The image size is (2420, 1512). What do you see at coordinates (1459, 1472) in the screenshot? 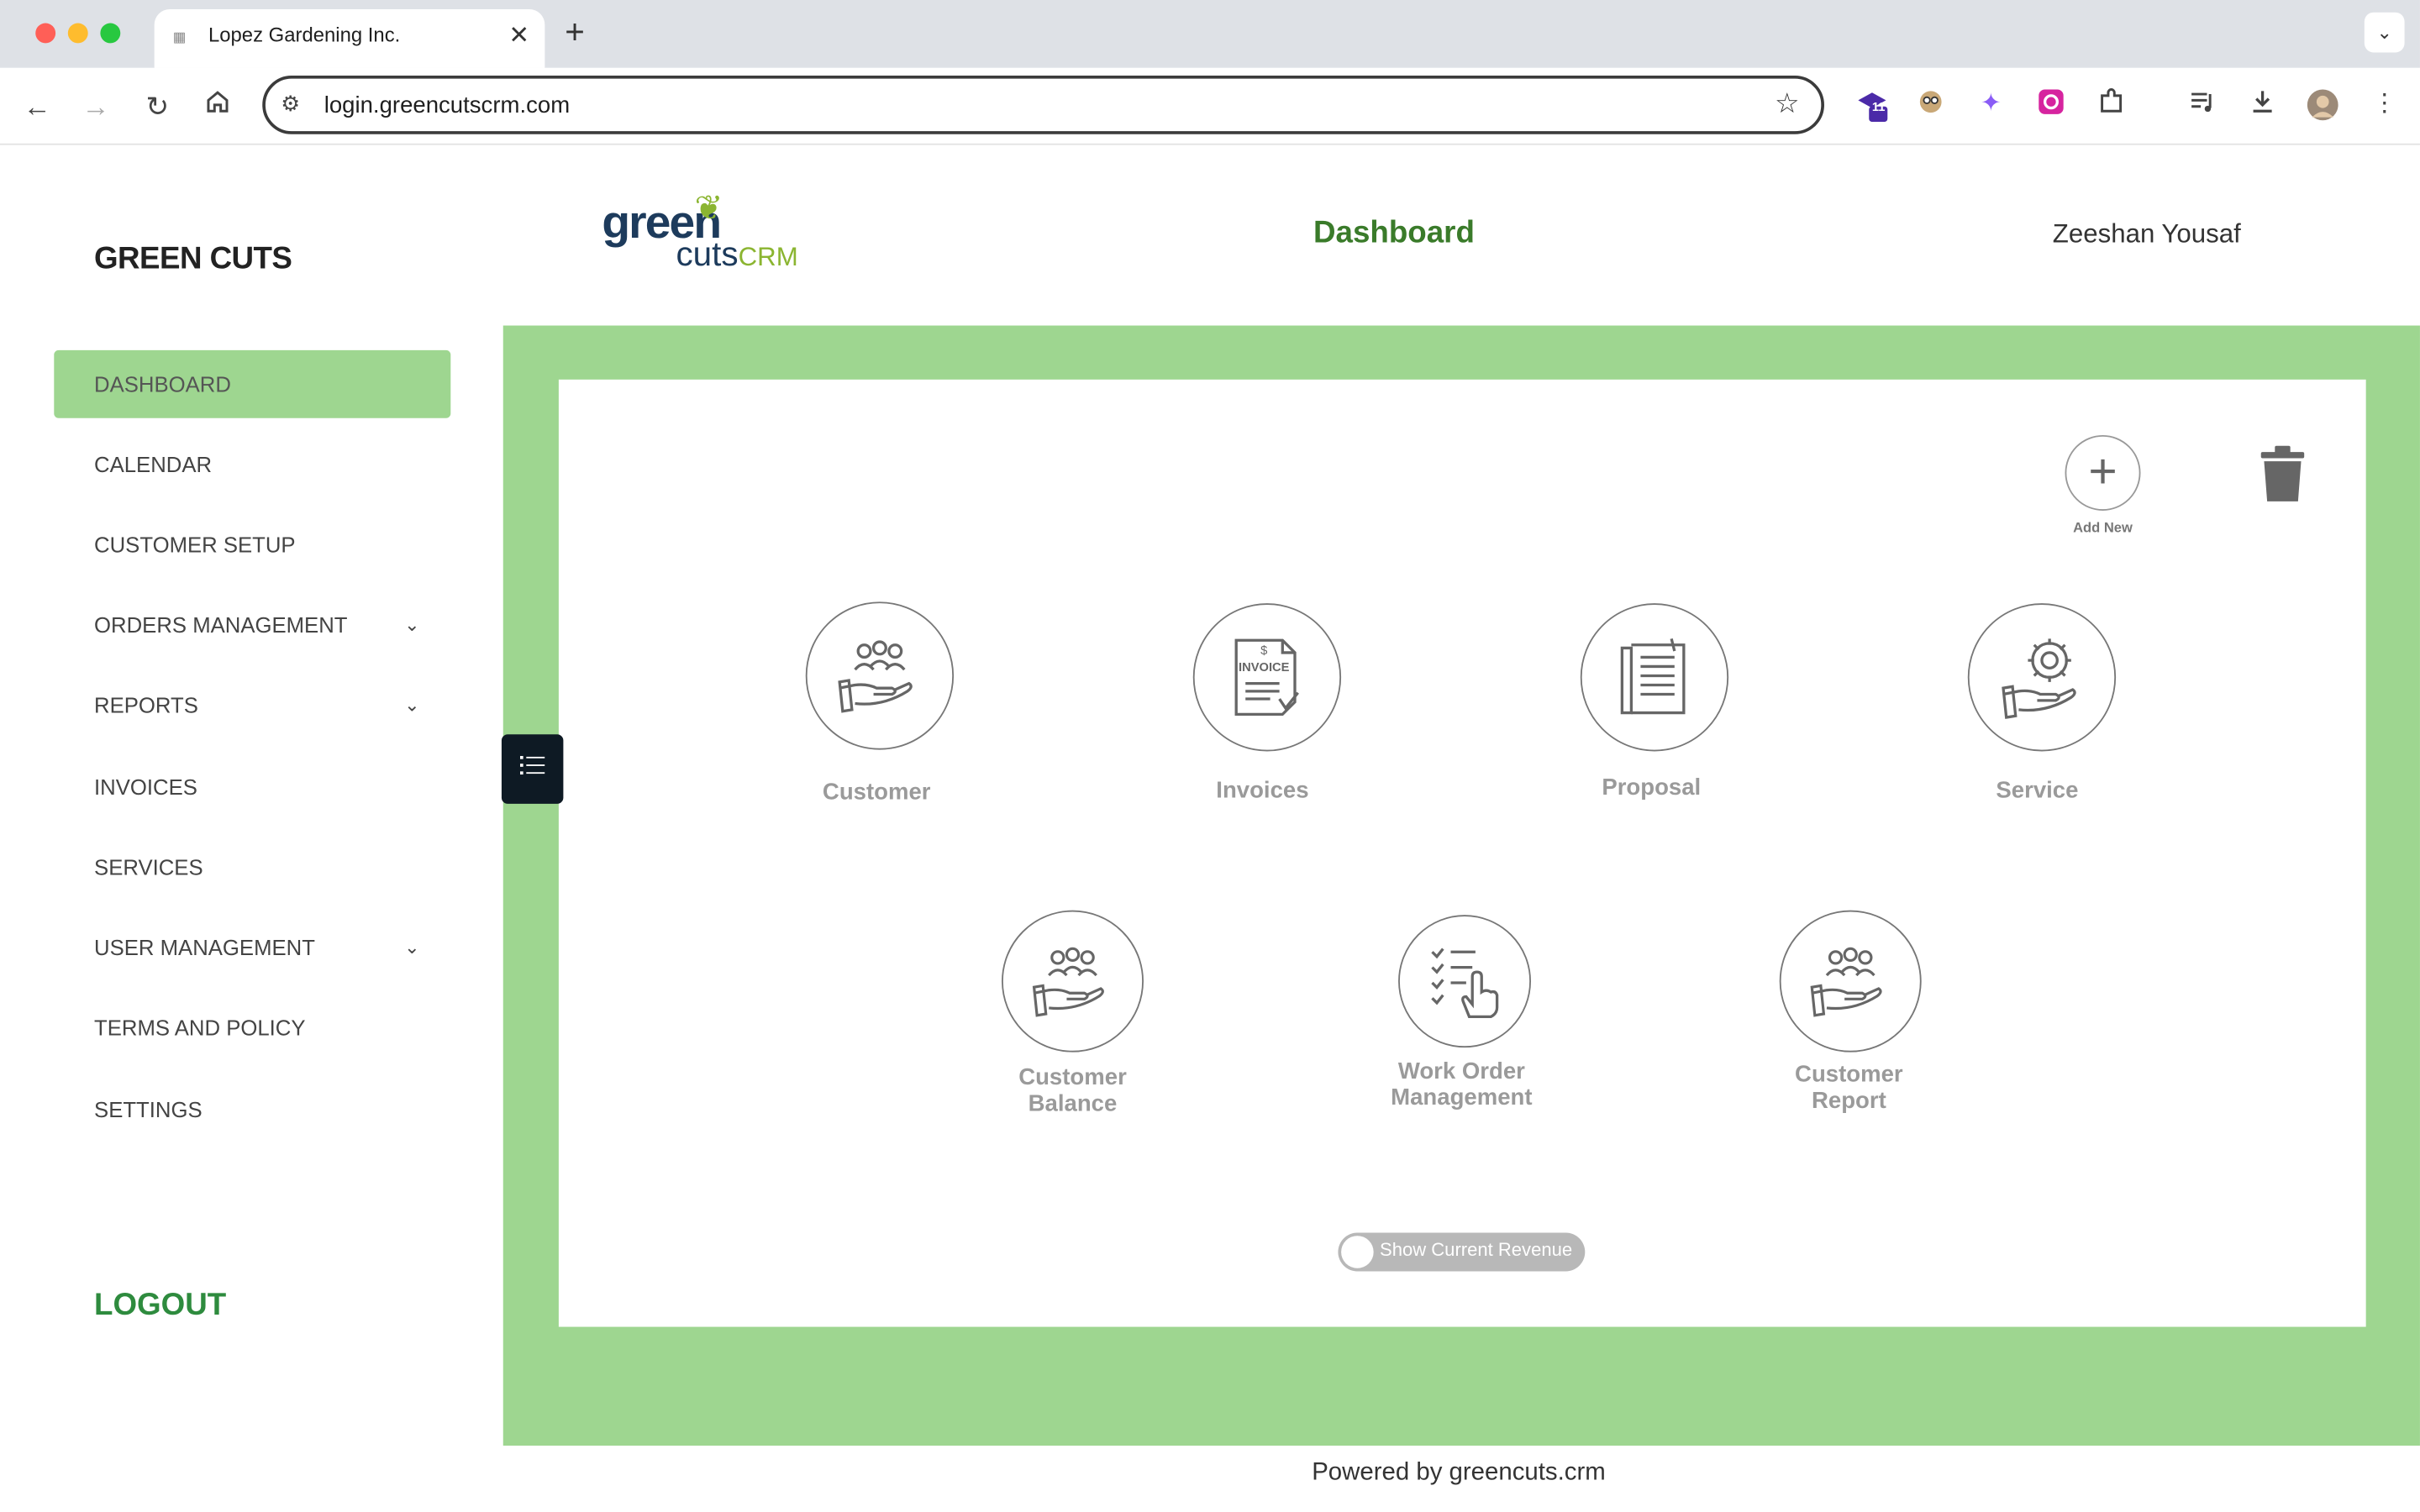
I see `footer-text: Powered by greencuts.crm` at bounding box center [1459, 1472].